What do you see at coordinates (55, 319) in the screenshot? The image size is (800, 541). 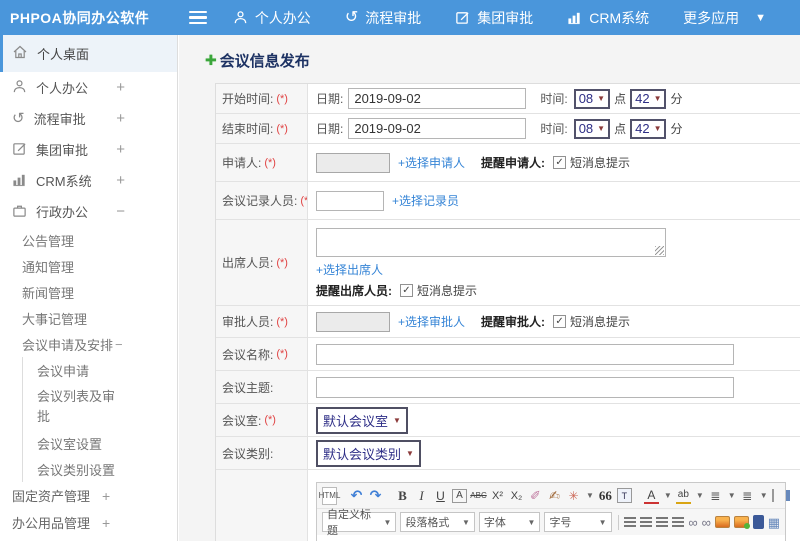 I see `sidebar-sublabel: 大事记管理` at bounding box center [55, 319].